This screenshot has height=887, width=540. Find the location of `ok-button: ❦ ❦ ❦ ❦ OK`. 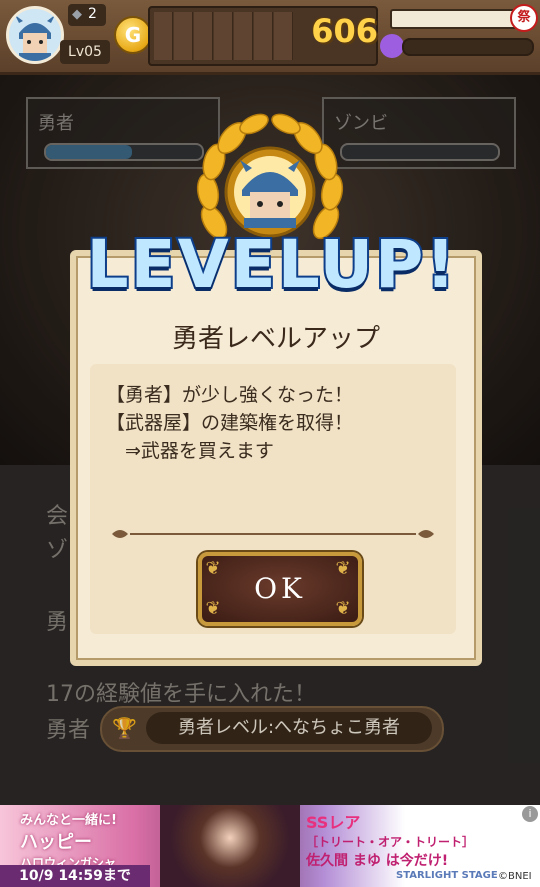

ok-button: ❦ ❦ ❦ ❦ OK is located at coordinates (280, 589).